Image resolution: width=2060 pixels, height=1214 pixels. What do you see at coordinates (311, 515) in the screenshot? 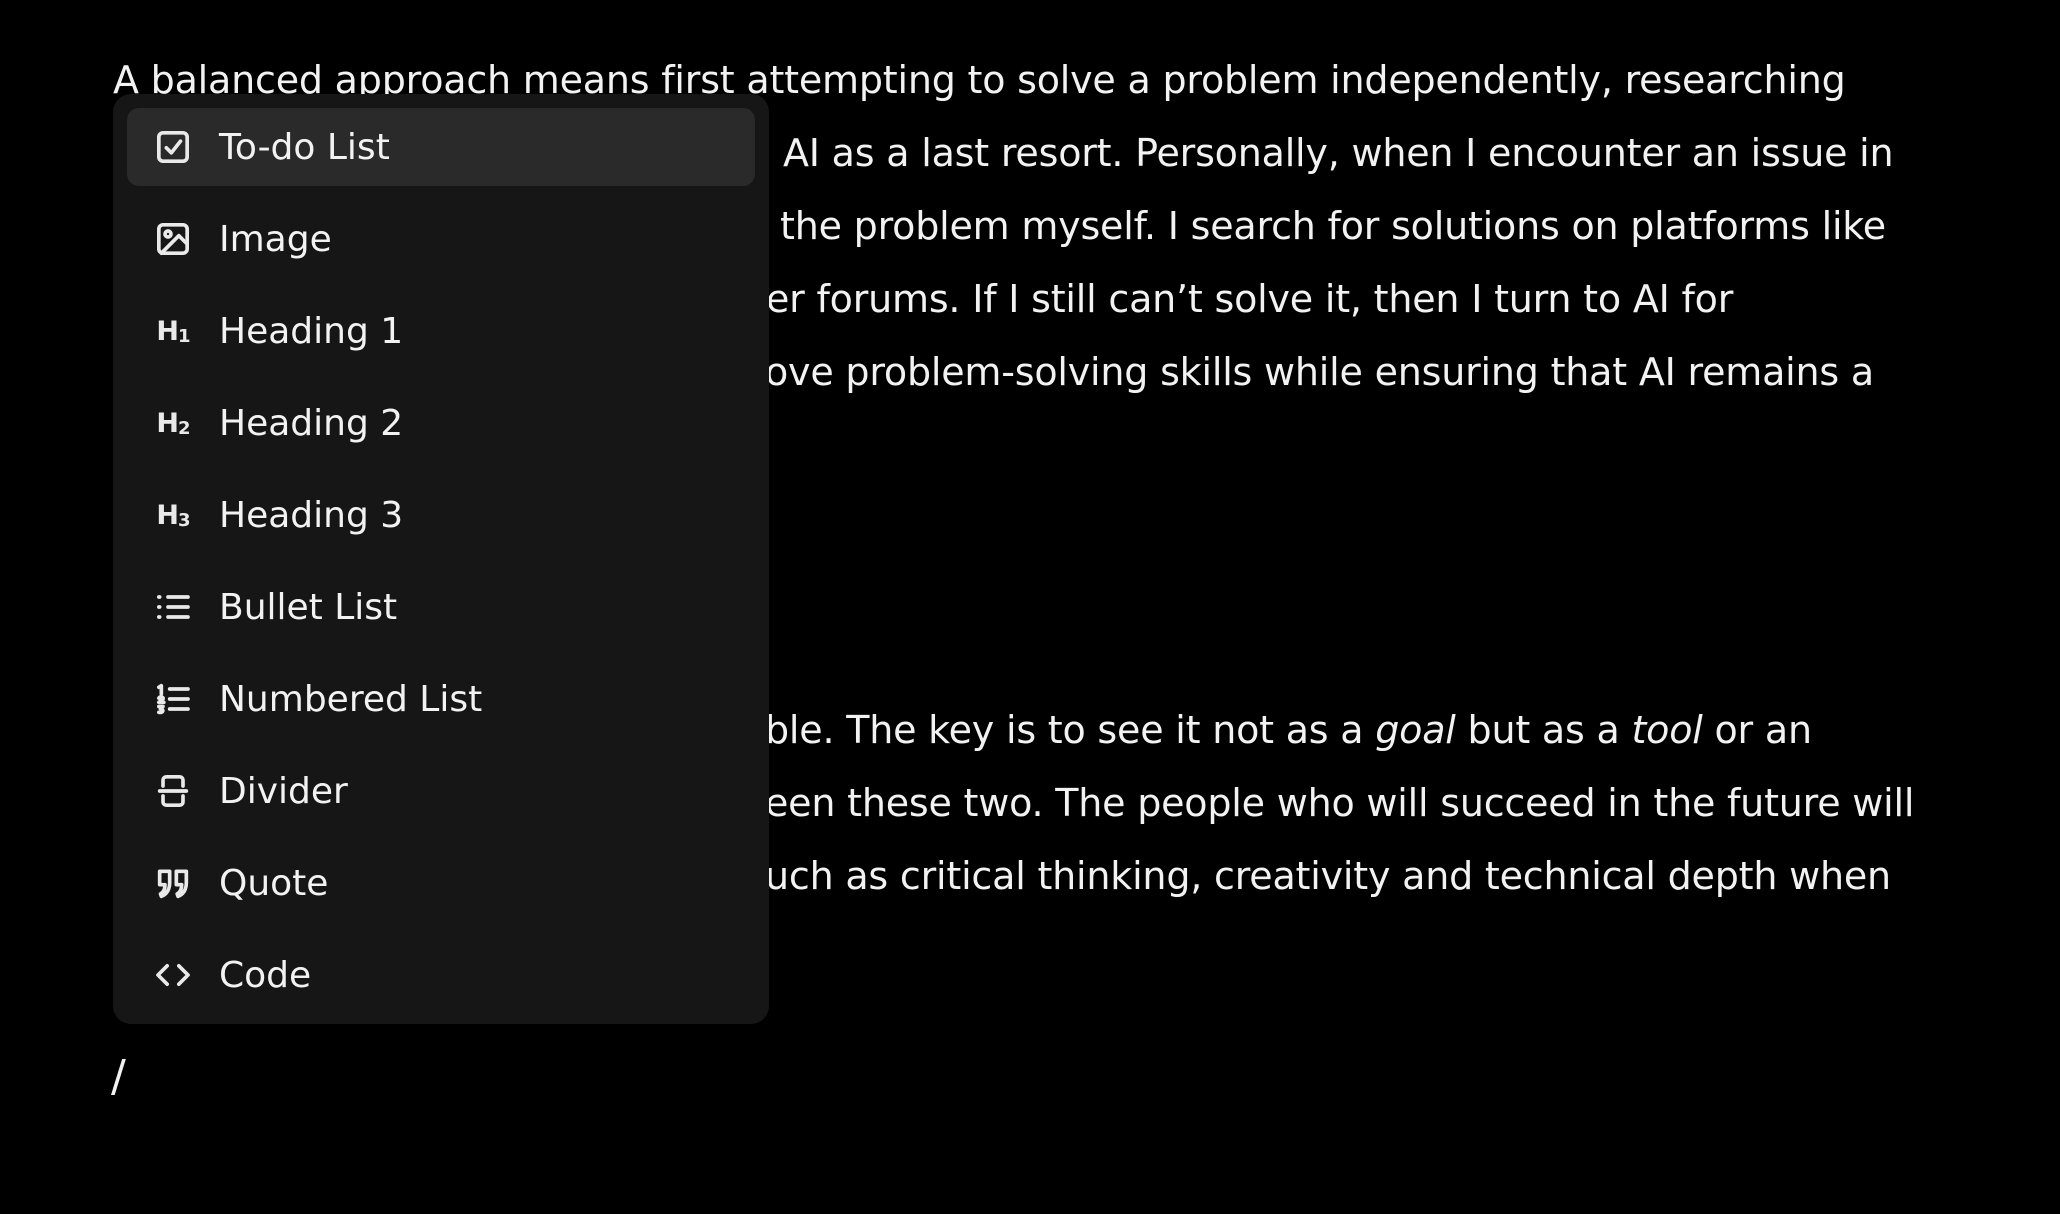
I see `menu-item-label: Heading 3` at bounding box center [311, 515].